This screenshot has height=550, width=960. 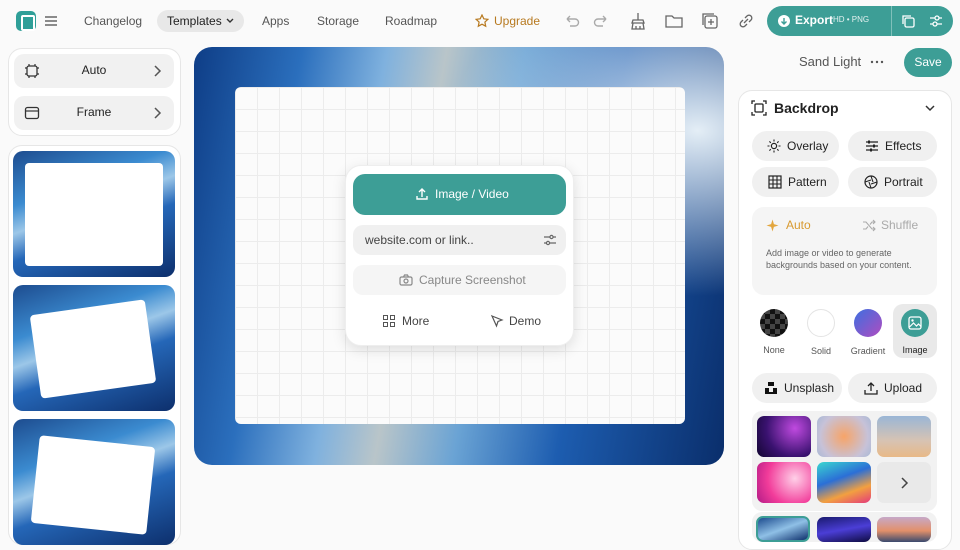 I want to click on hamburger-menu-icon, so click(x=53, y=21).